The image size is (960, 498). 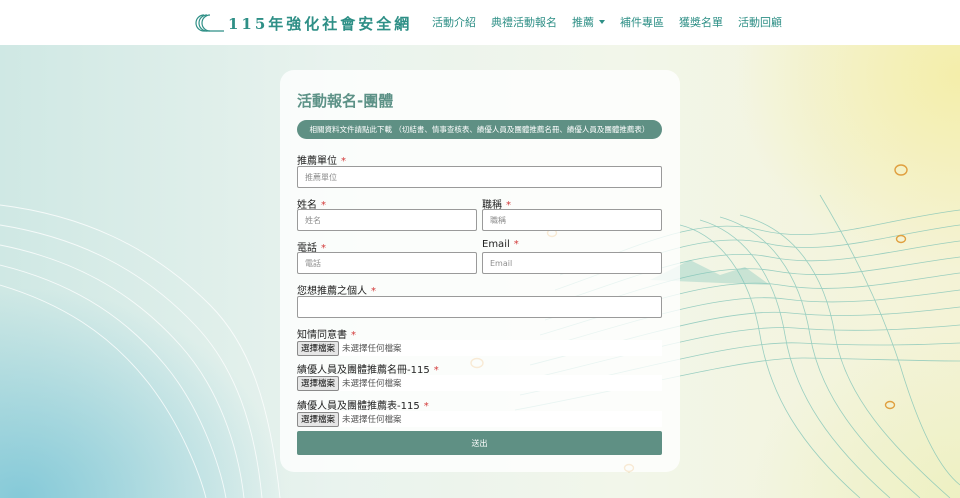 I want to click on nav-label: 典禮活動報名, so click(x=524, y=22).